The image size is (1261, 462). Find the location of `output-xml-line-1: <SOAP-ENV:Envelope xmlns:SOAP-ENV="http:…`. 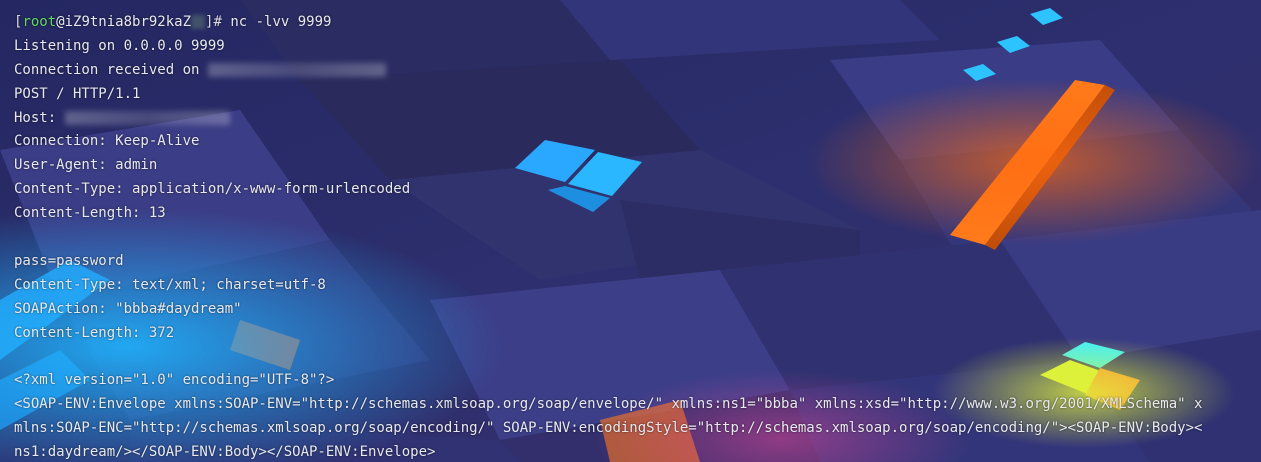

output-xml-line-1: <SOAP-ENV:Envelope xmlns:SOAP-ENV="http:… is located at coordinates (608, 404).